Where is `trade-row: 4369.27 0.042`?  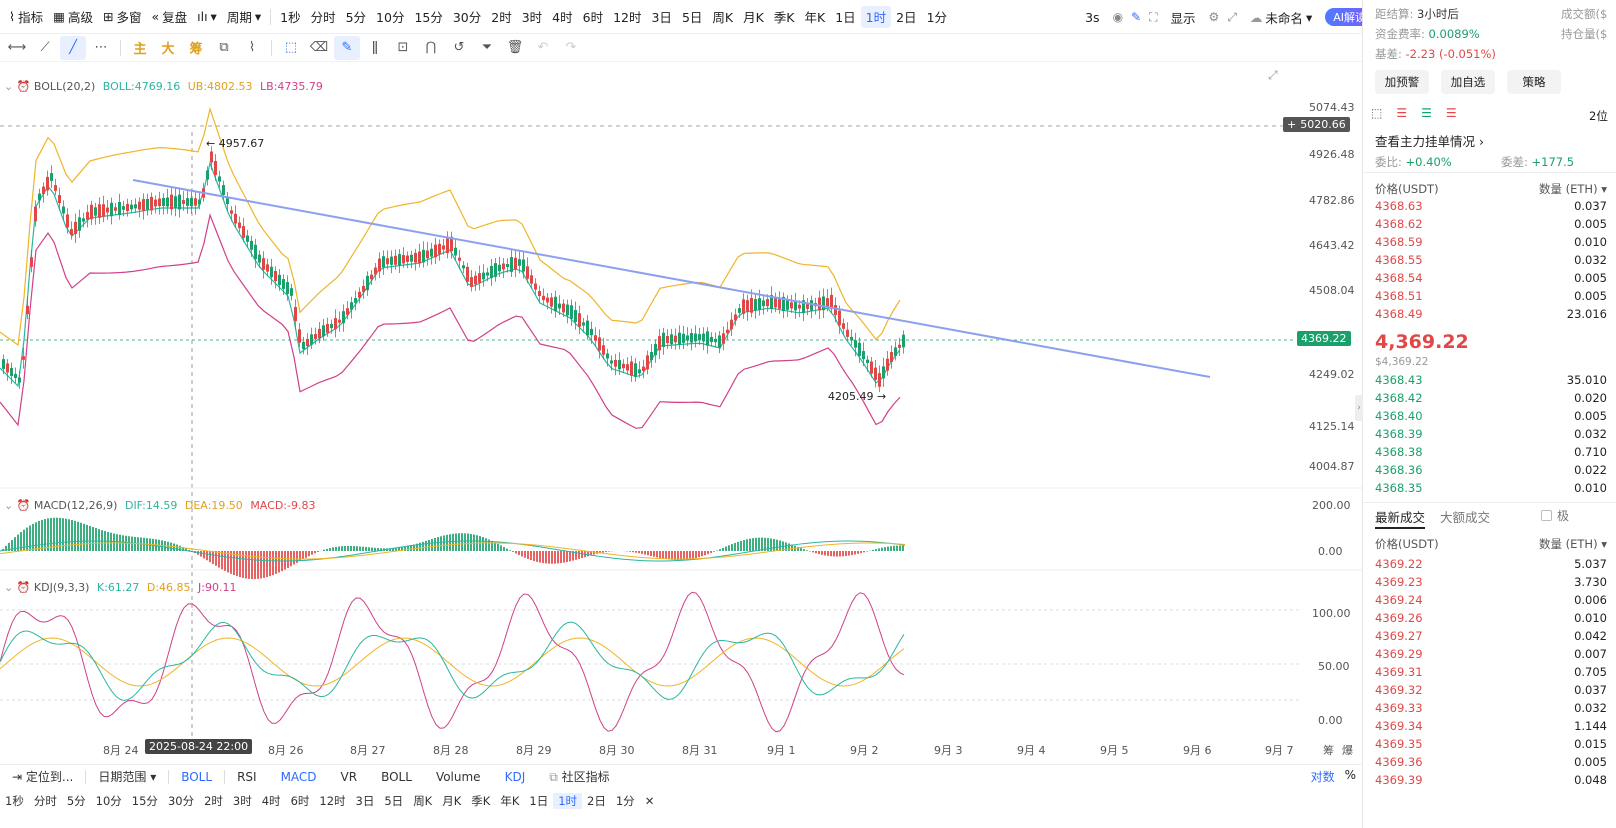 trade-row: 4369.27 0.042 is located at coordinates (1491, 638).